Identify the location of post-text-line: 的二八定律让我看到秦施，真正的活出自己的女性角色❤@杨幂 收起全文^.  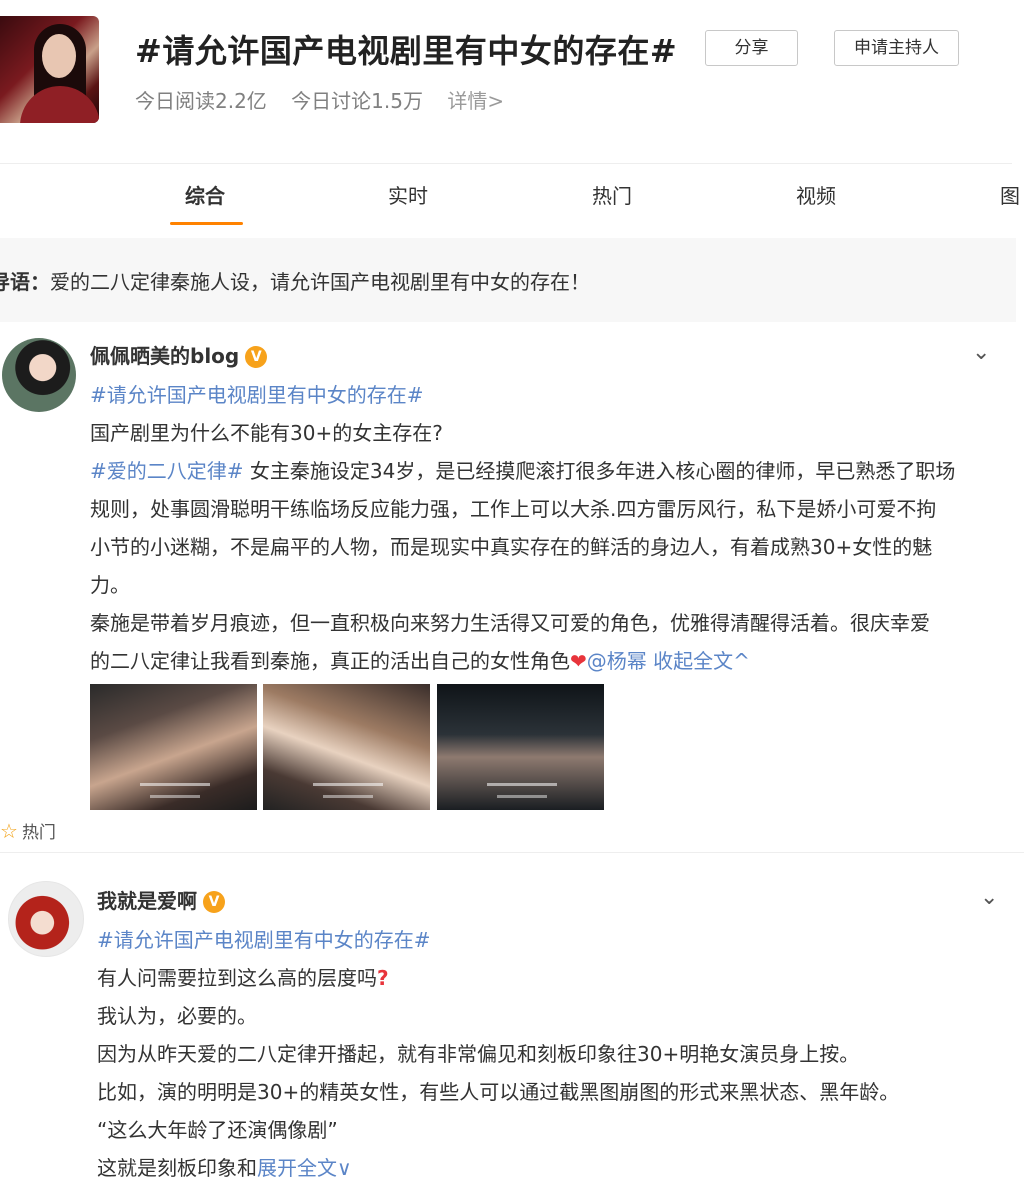
(420, 659).